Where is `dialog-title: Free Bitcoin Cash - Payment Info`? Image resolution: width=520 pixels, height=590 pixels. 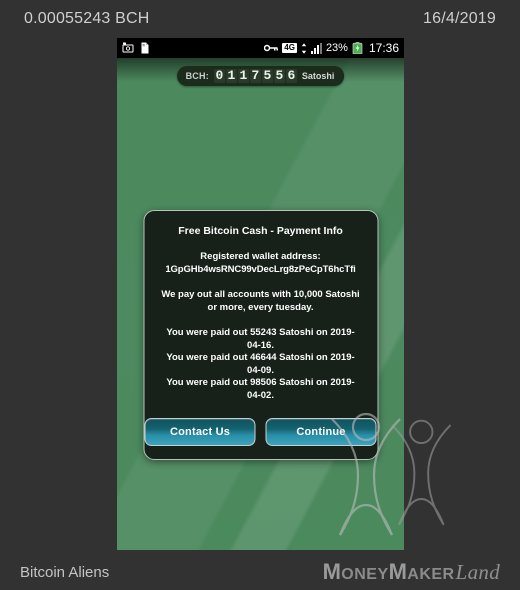 dialog-title: Free Bitcoin Cash - Payment Info is located at coordinates (260, 231).